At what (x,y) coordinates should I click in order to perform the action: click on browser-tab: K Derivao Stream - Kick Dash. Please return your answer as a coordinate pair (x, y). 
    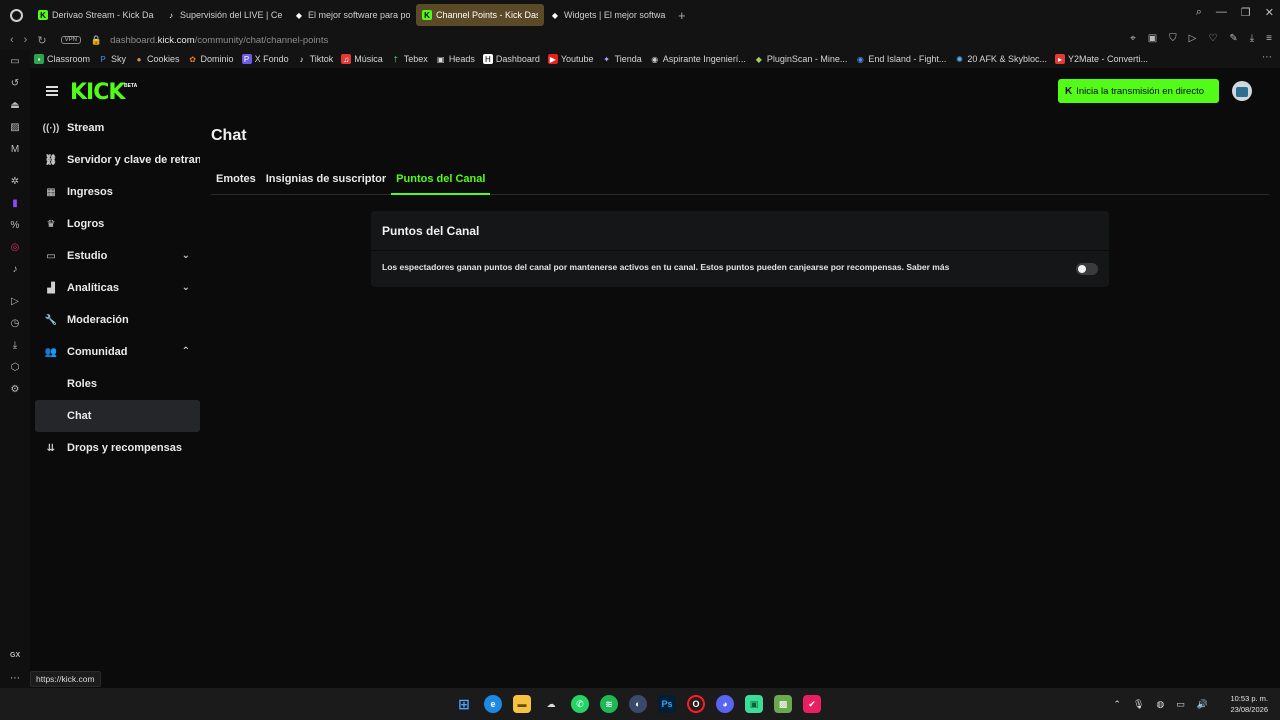
    Looking at the image, I should click on (96, 15).